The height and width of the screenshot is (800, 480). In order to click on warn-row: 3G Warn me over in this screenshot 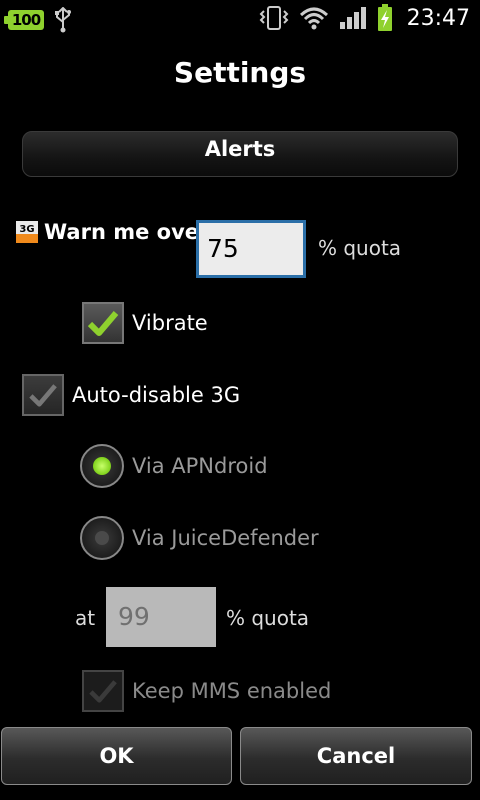, I will do `click(112, 232)`.